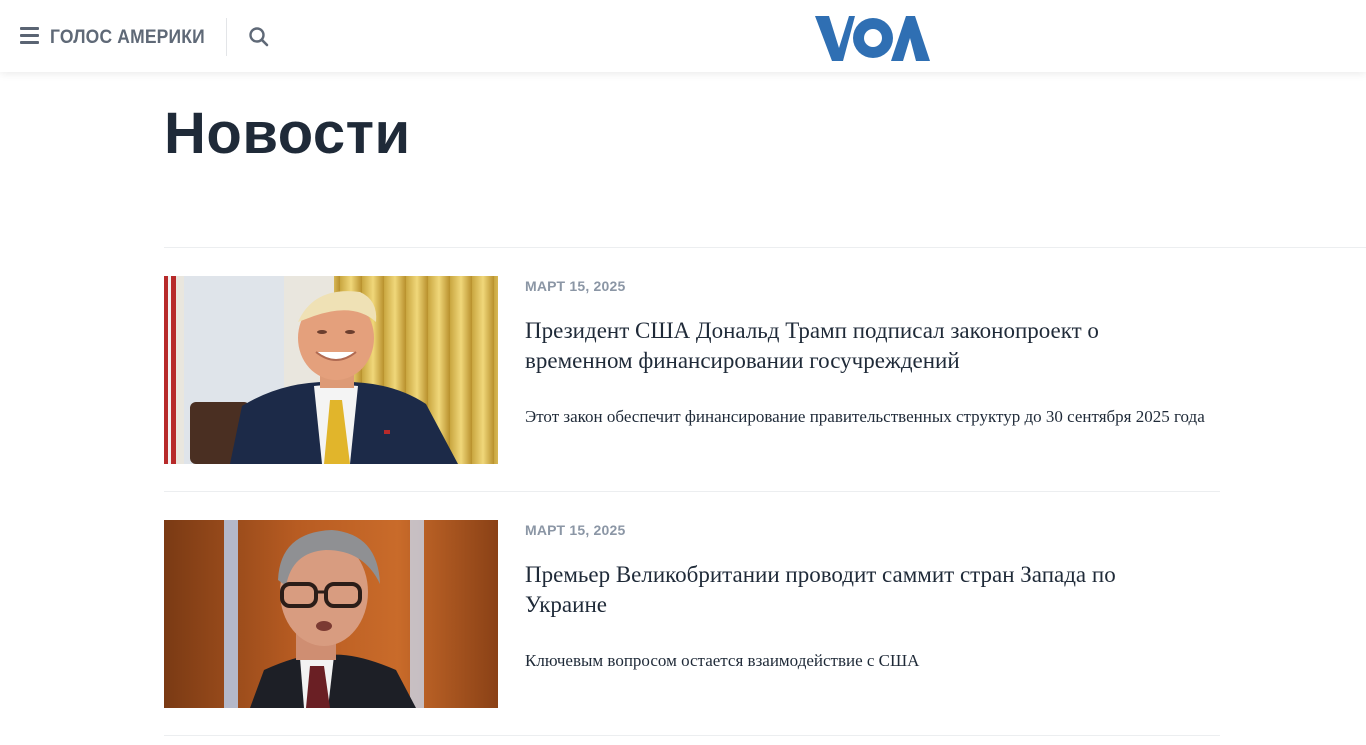 The image size is (1366, 745). Describe the element at coordinates (226, 37) in the screenshot. I see `header-divider` at that location.